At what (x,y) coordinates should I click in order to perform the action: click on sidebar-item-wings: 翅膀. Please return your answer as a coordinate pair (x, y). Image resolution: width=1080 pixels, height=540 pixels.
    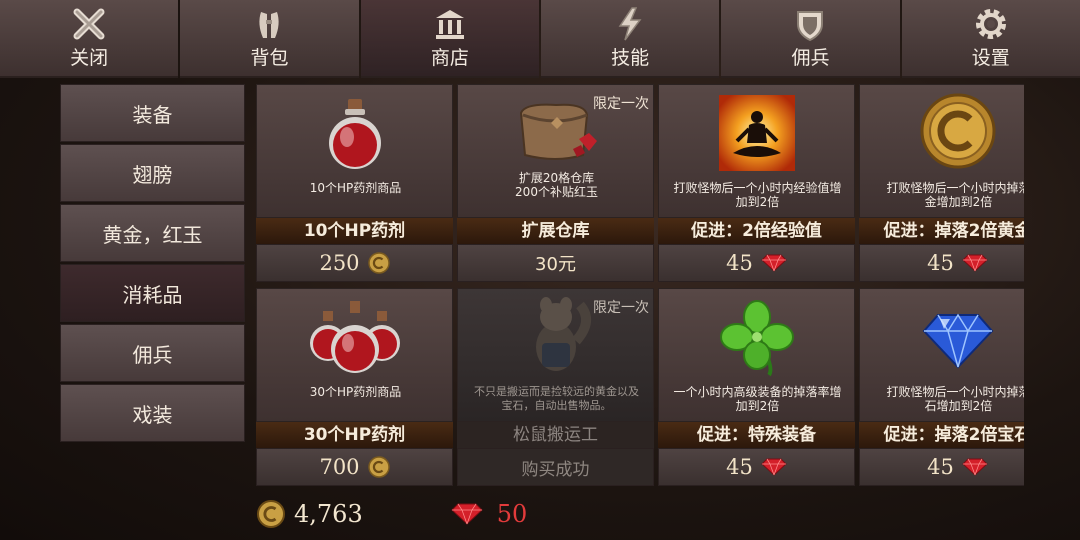
    Looking at the image, I should click on (152, 173).